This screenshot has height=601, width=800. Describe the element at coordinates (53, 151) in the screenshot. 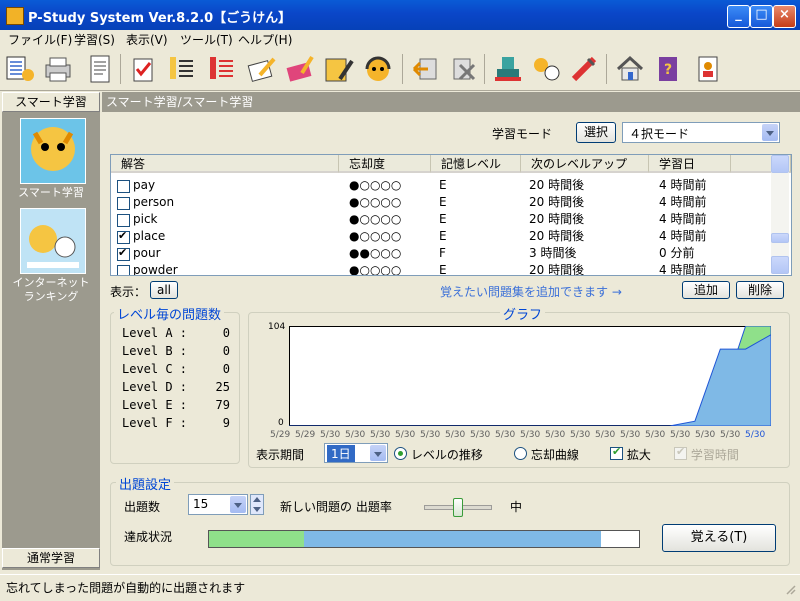

I see `smart-study-cat-icon` at that location.